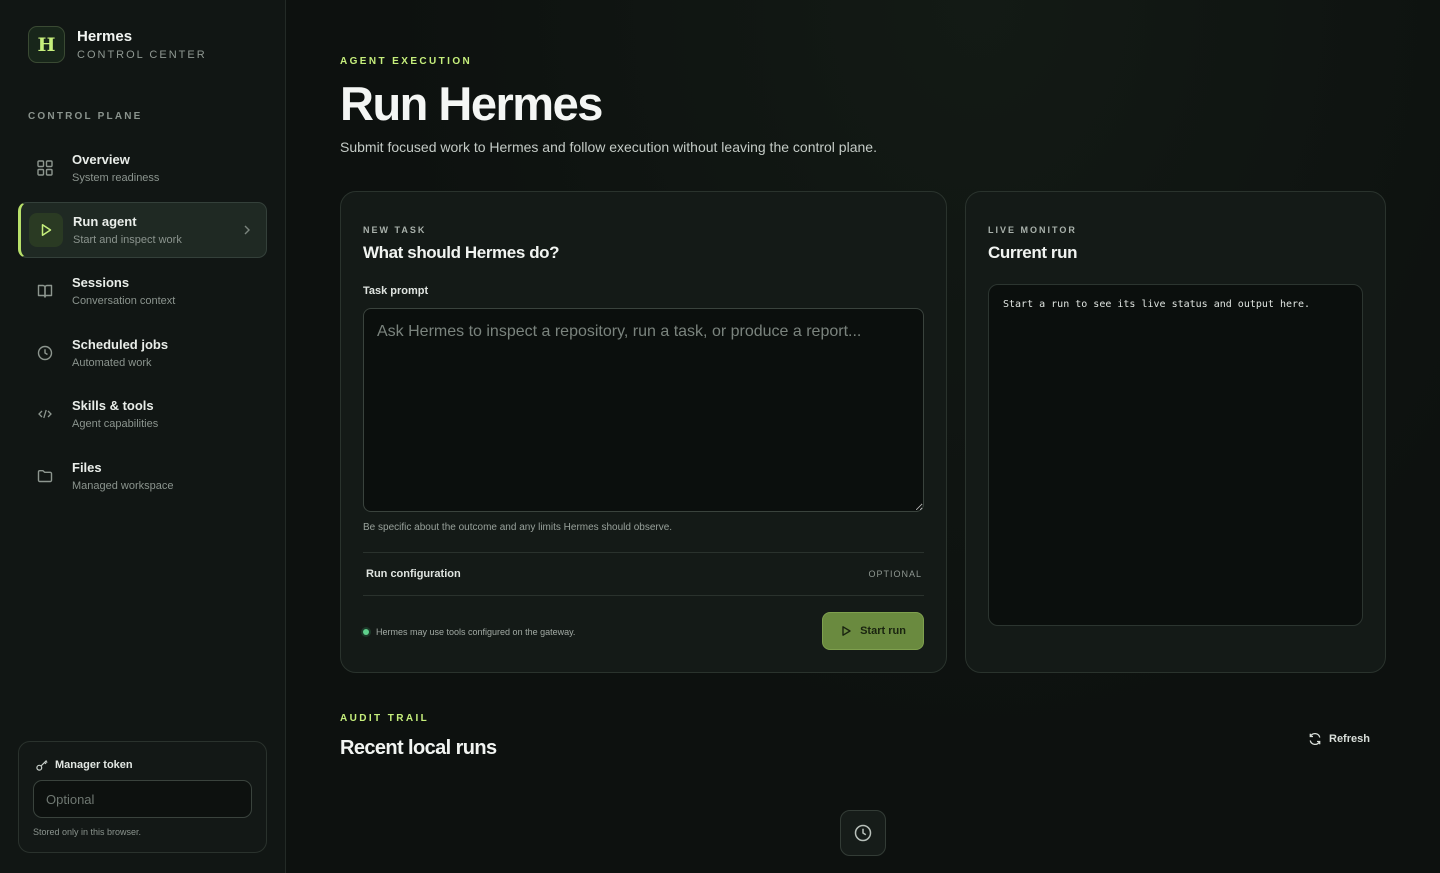  I want to click on sidebar-item-sessions: Sessions Conversation context, so click(142, 291).